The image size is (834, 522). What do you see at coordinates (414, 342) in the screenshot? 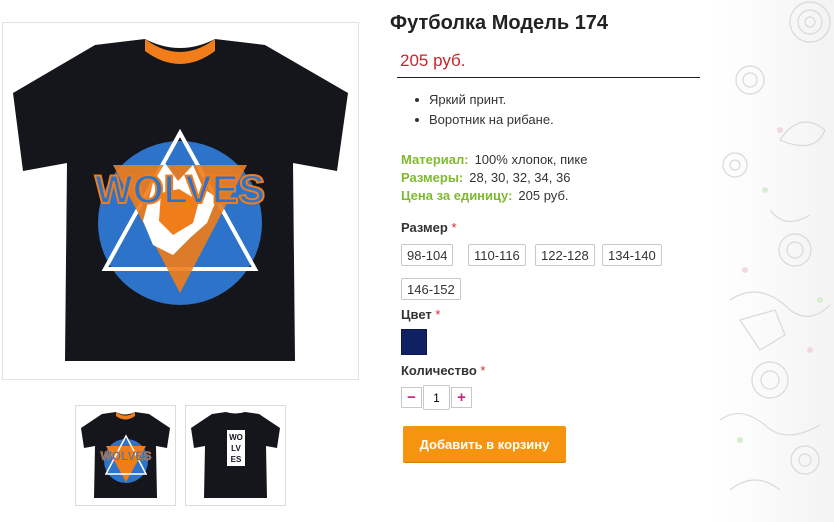
I see `color-swatch-navy` at bounding box center [414, 342].